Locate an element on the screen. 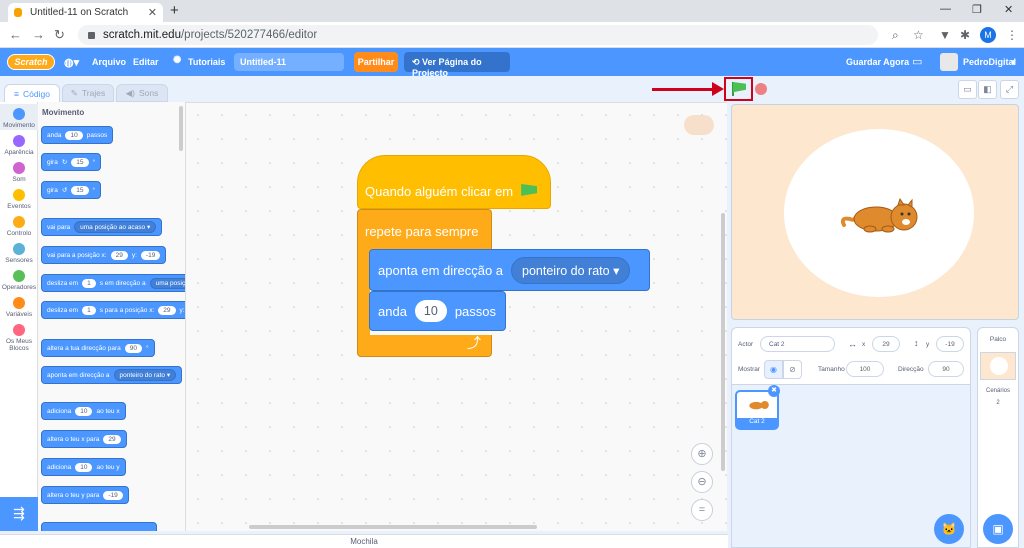 The height and width of the screenshot is (548, 1024). palette-block-set-y: altera o teu y para -19 is located at coordinates (85, 495).